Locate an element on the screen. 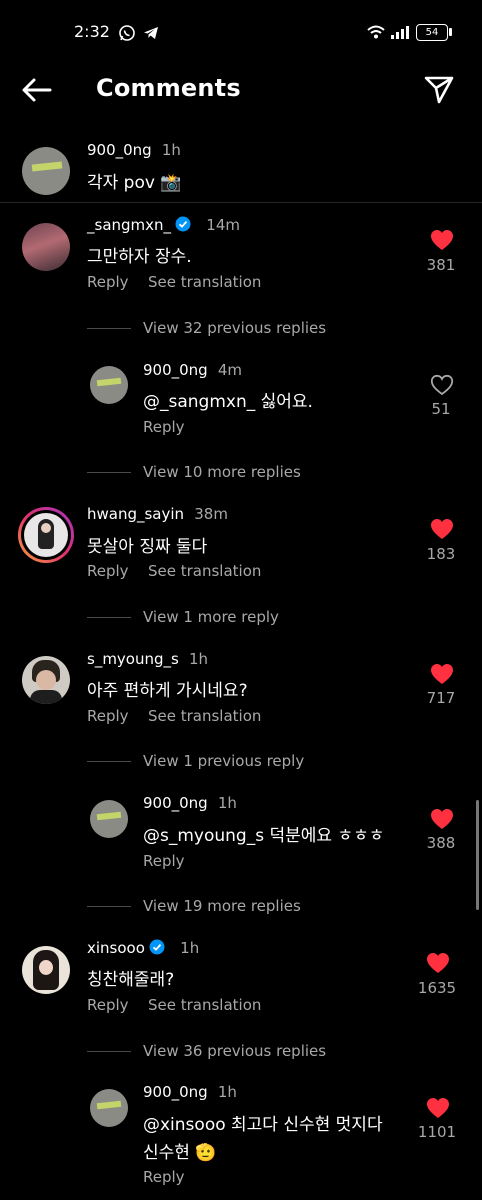 This screenshot has width=482, height=1200. caption-header: 900_0ng 1h is located at coordinates (134, 149).